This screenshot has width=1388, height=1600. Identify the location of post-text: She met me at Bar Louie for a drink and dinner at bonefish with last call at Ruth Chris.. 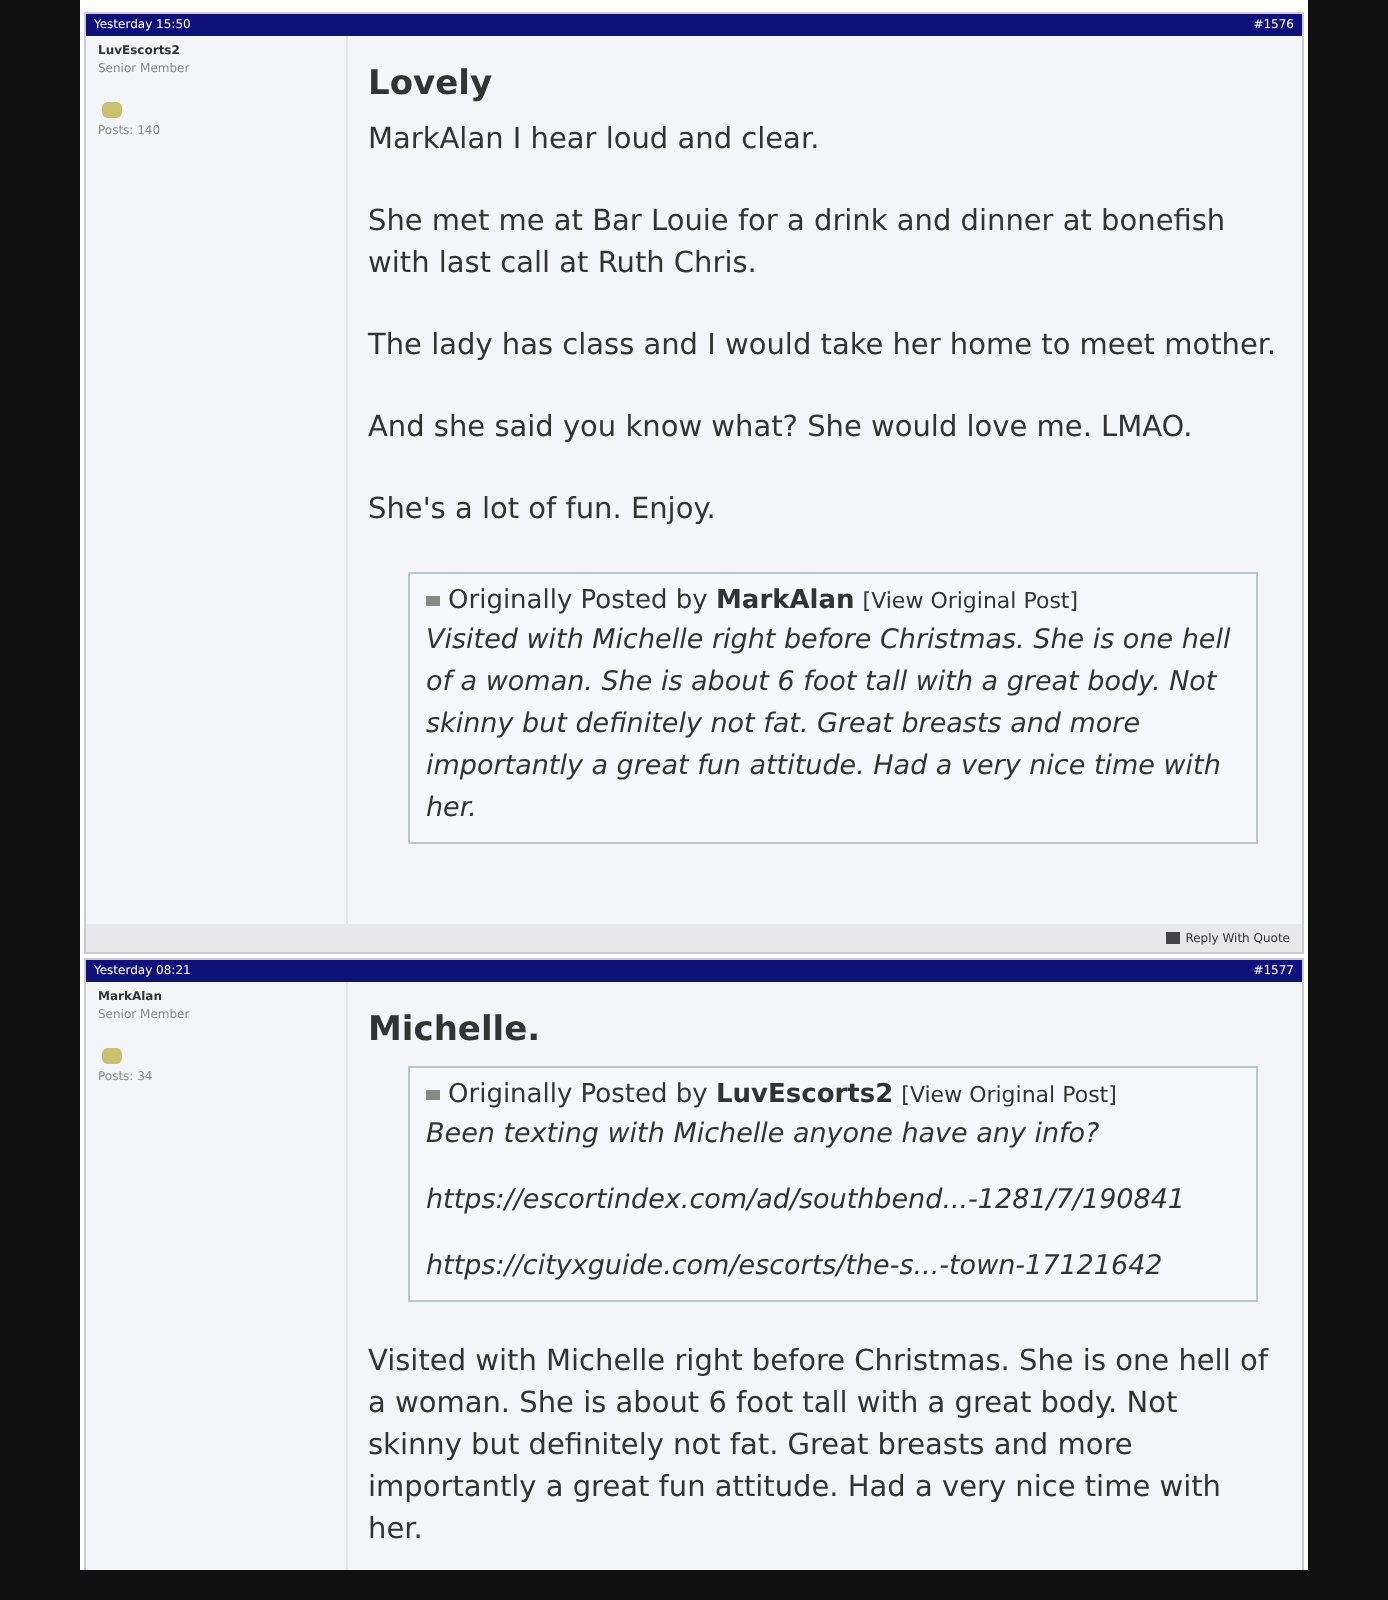
(798, 244).